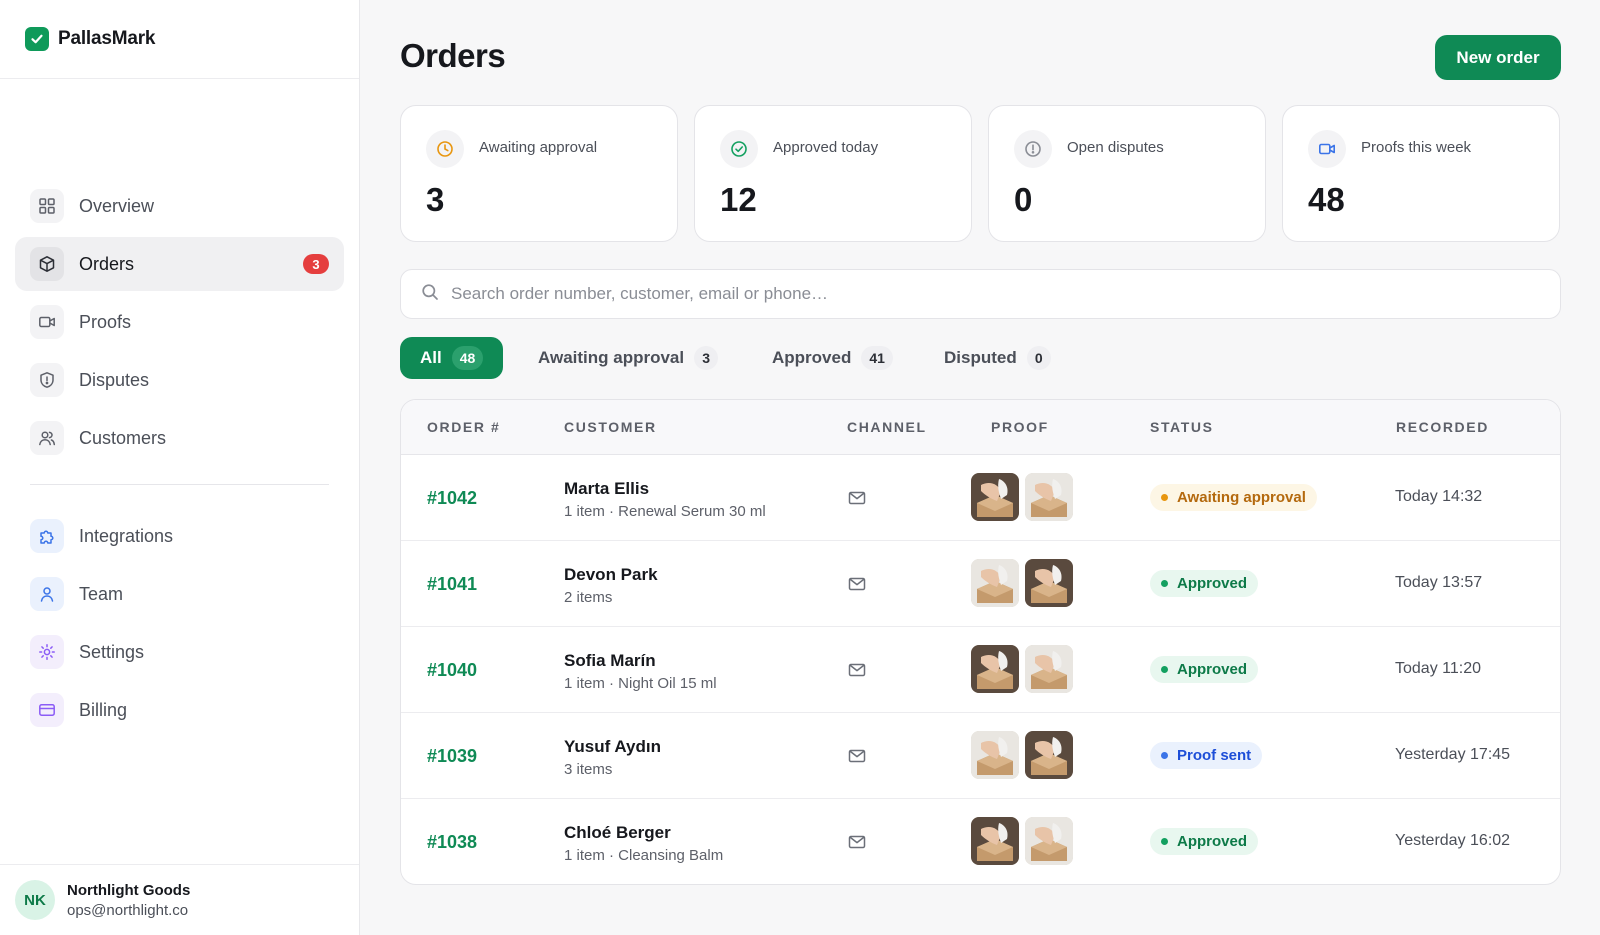 The width and height of the screenshot is (1600, 935). What do you see at coordinates (316, 264) in the screenshot?
I see `orders-count-badge: 3` at bounding box center [316, 264].